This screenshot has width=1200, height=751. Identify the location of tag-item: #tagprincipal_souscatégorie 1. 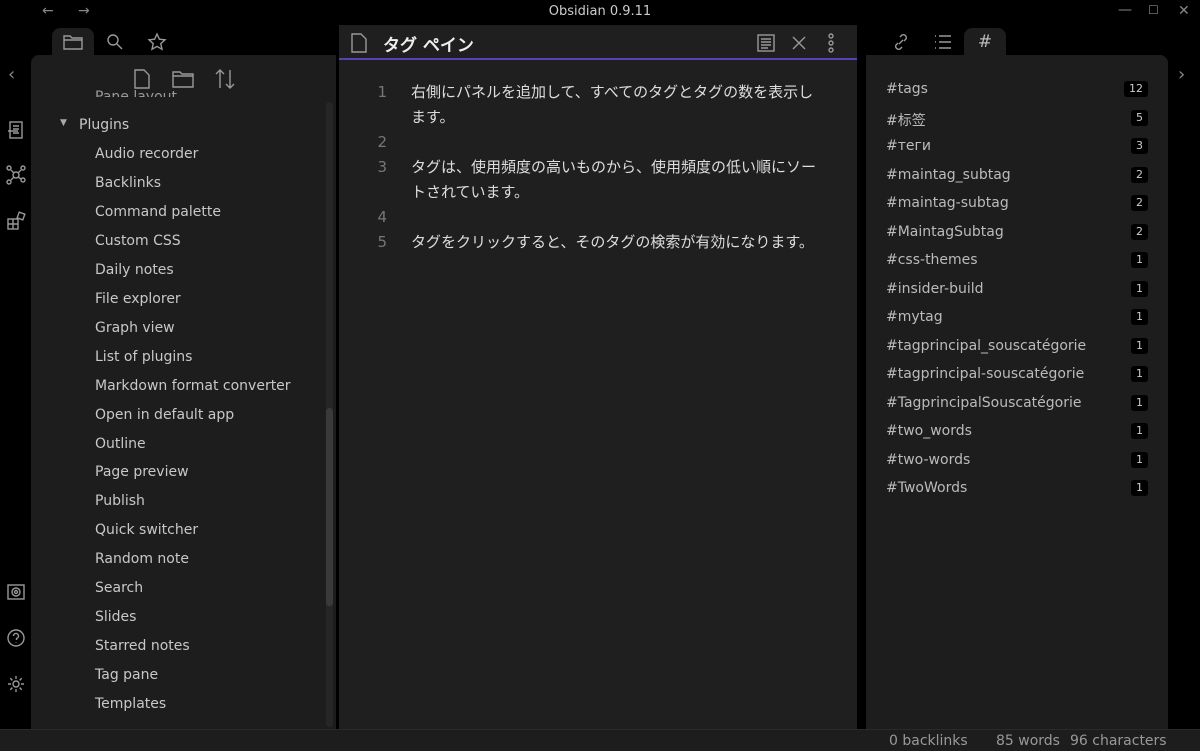
(1017, 345).